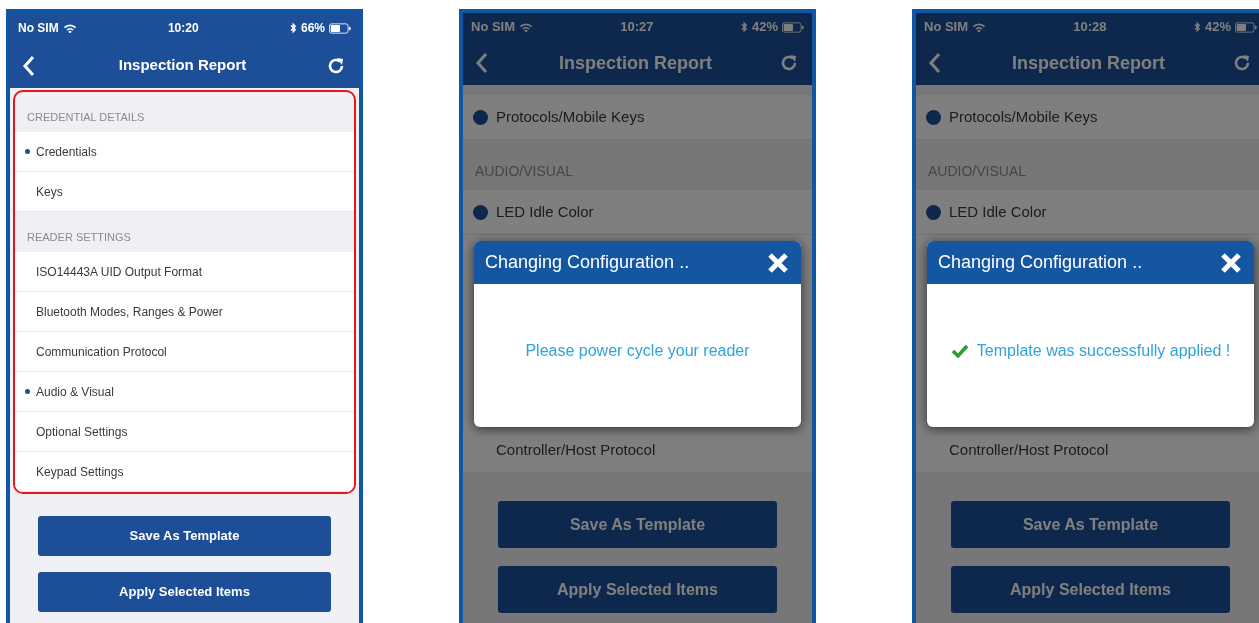  Describe the element at coordinates (637, 27) in the screenshot. I see `clock-time: 10:27` at that location.